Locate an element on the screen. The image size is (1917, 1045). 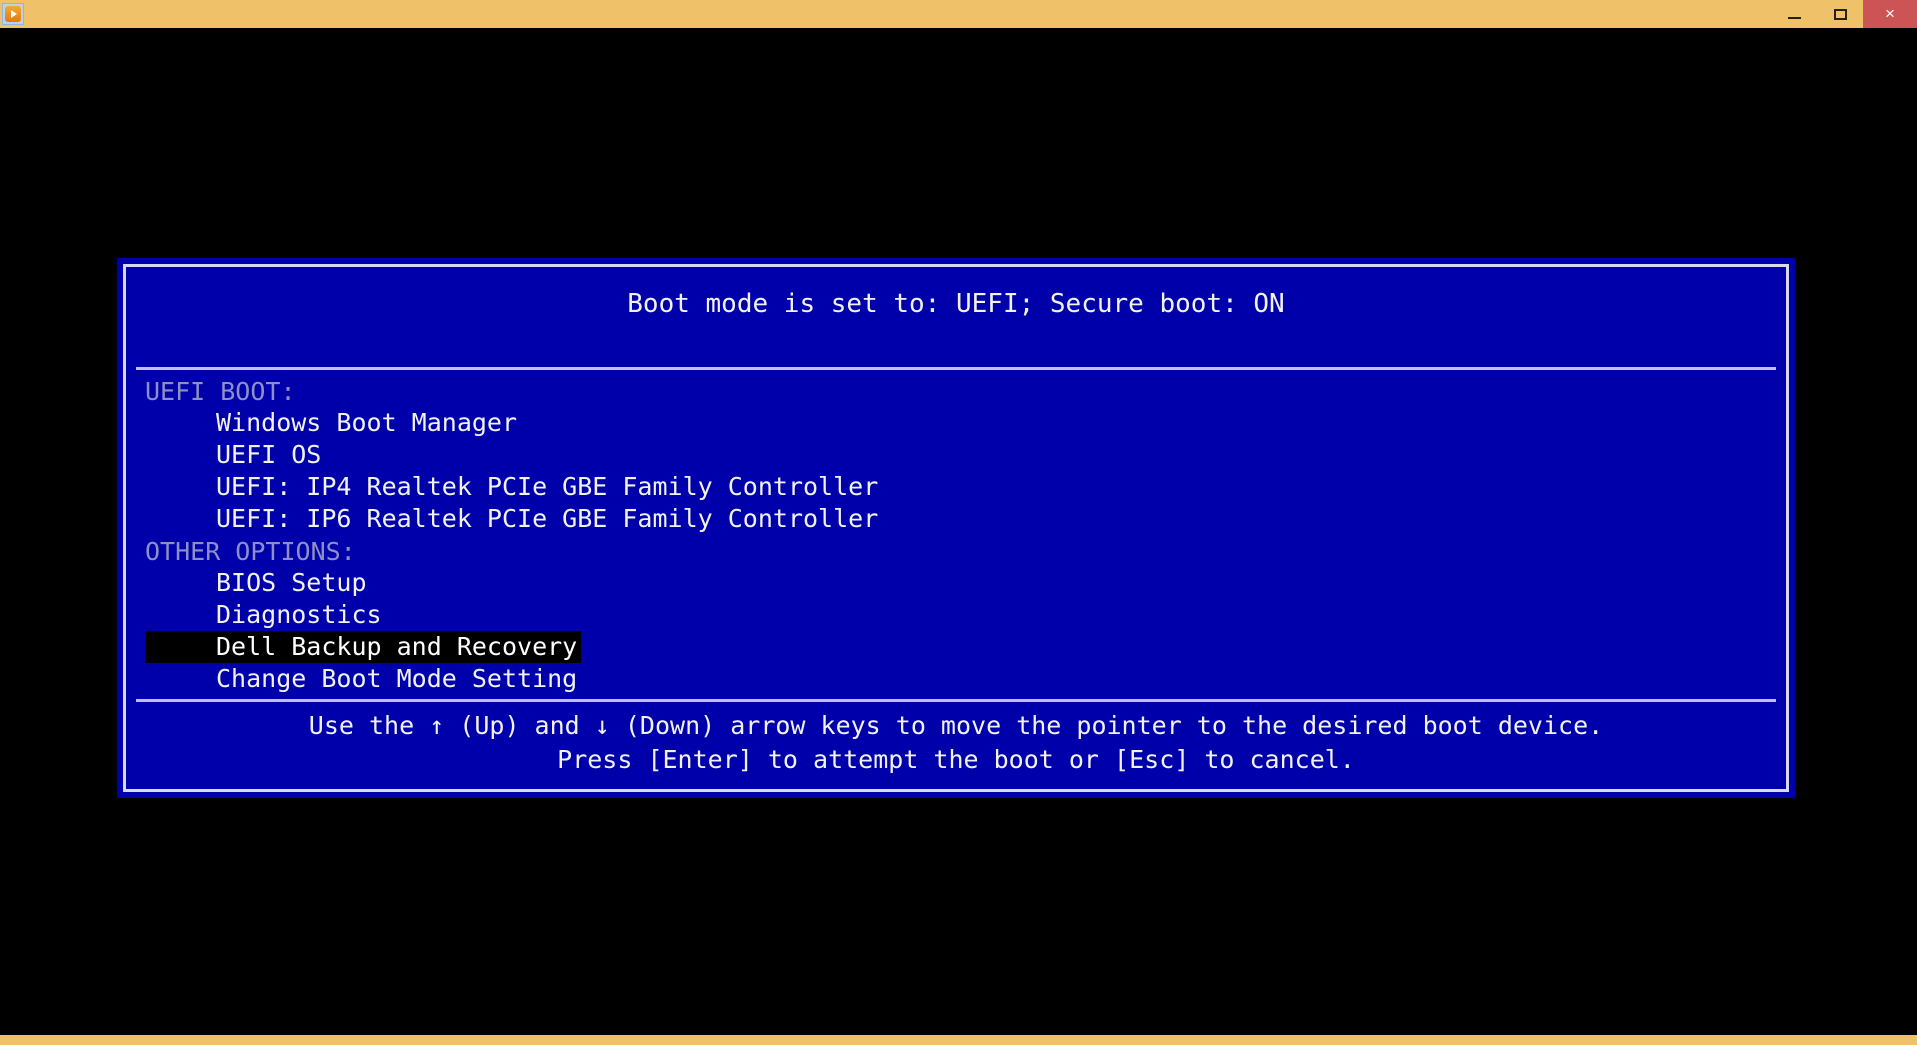
section-header-other-options: OTHER OPTIONS: is located at coordinates (250, 551).